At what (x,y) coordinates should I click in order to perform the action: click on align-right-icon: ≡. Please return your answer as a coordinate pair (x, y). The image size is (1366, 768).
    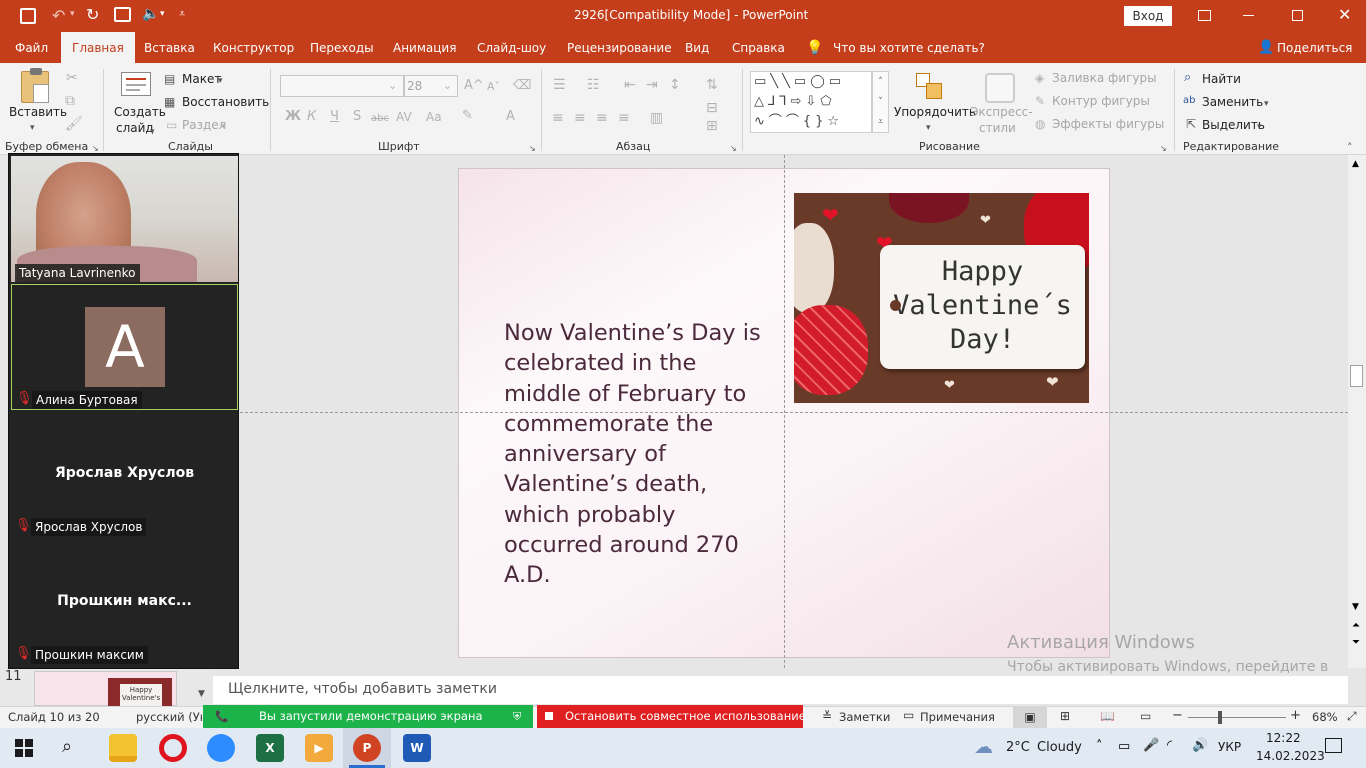
    Looking at the image, I should click on (602, 118).